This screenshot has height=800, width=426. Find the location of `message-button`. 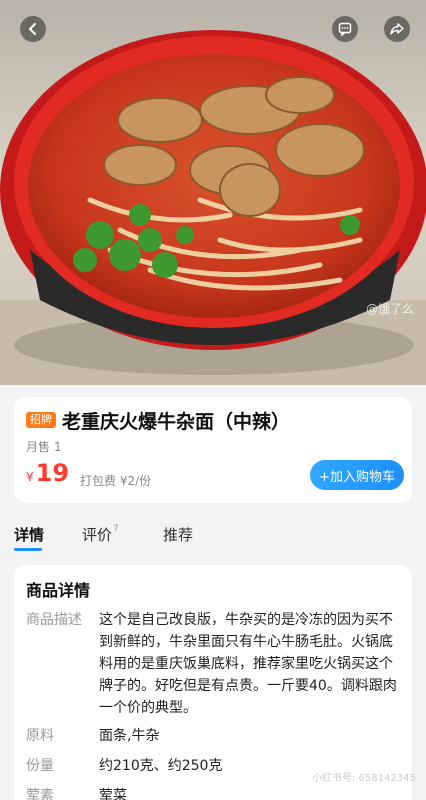

message-button is located at coordinates (345, 29).